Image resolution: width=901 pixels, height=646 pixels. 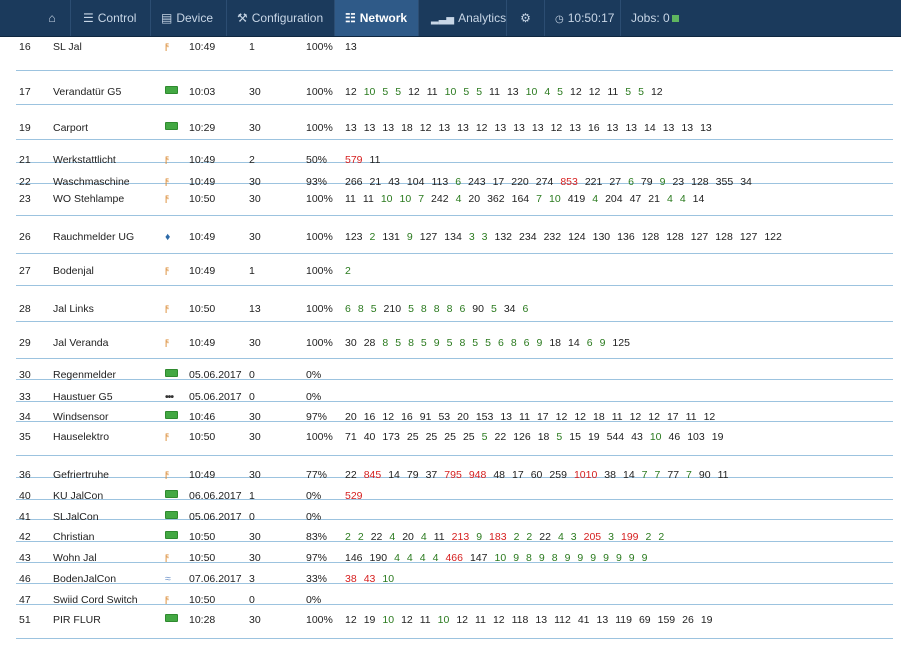 I want to click on last-seen-time: 10:49, so click(x=202, y=47).